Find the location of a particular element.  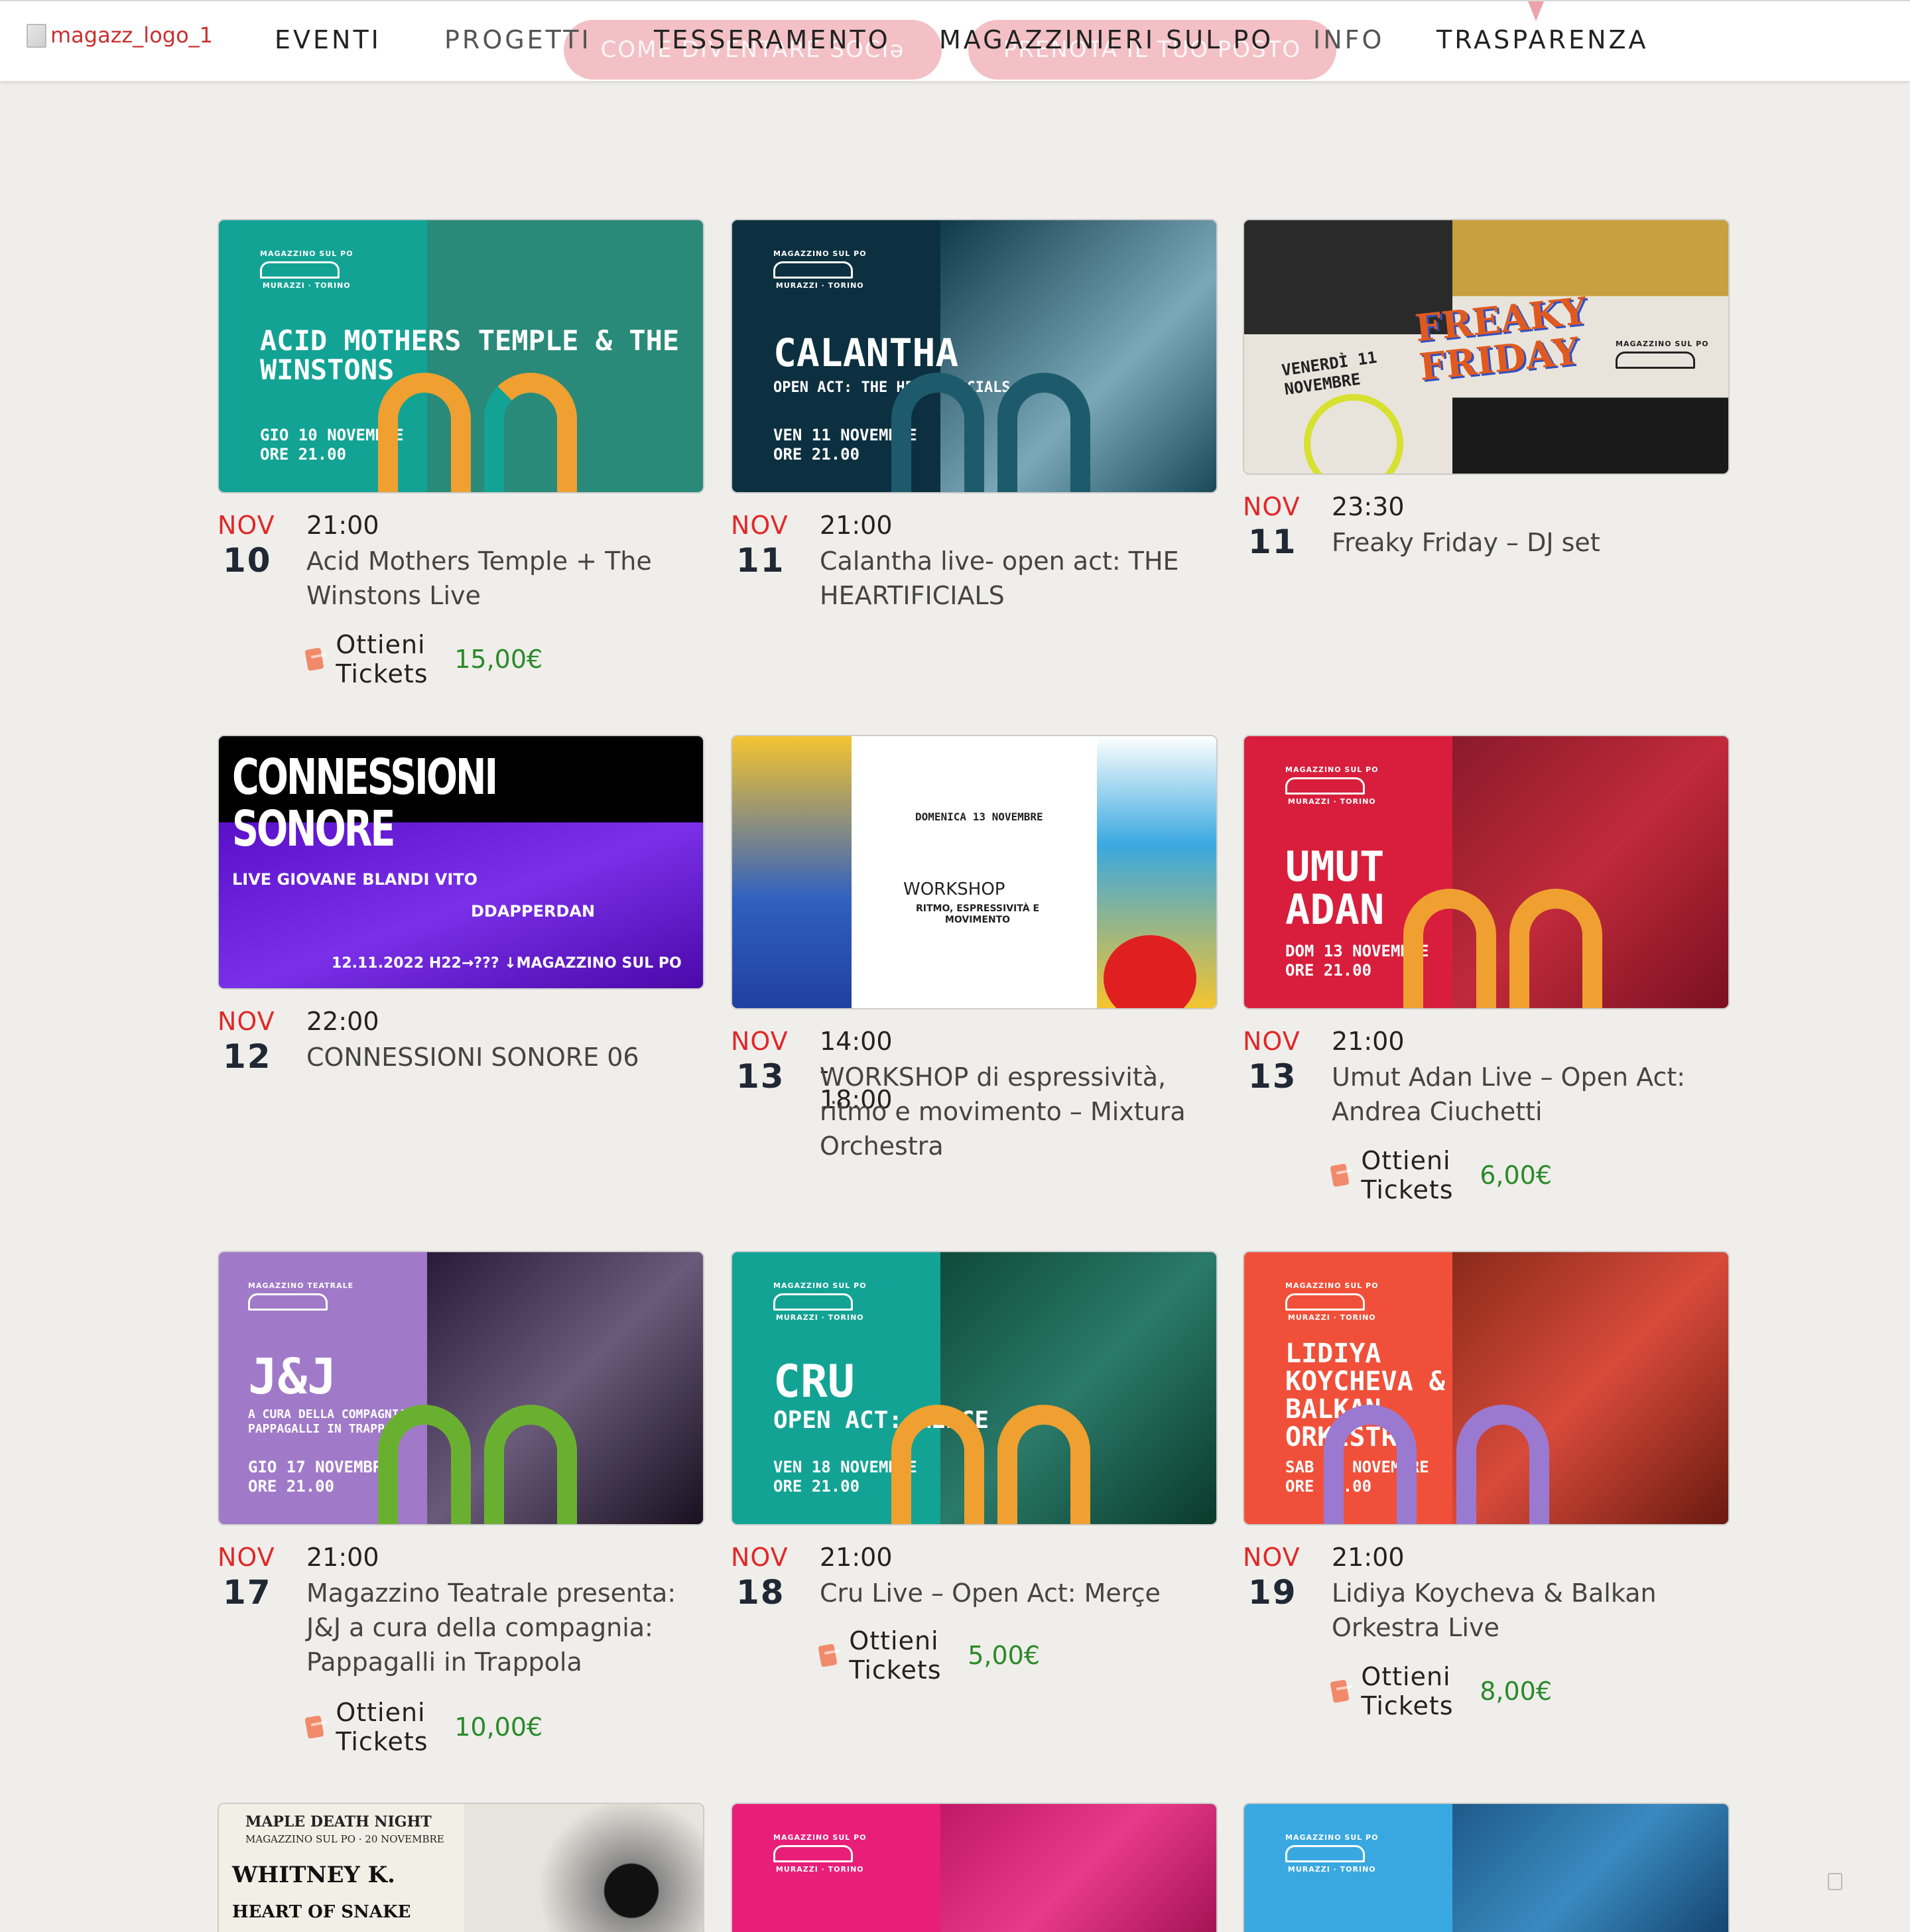

event-day: 19 is located at coordinates (1272, 1593).